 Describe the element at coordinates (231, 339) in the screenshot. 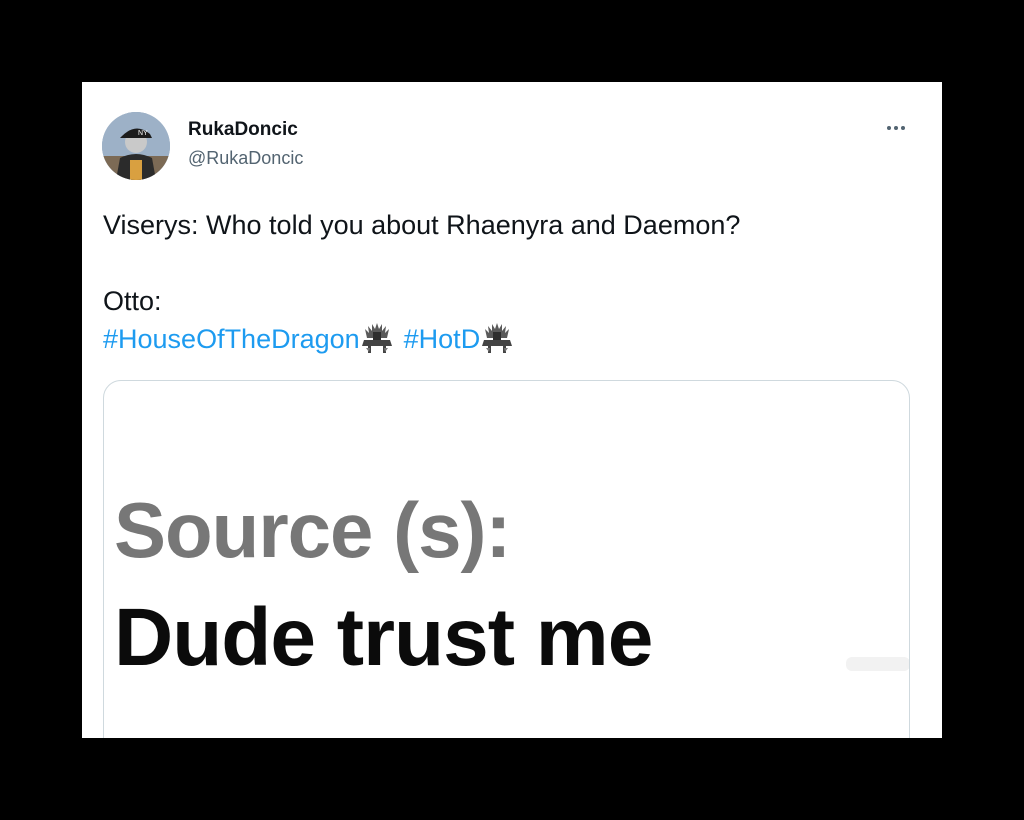

I see `hashtag-house-of-the-dragon: #HouseOfTheDragon` at that location.